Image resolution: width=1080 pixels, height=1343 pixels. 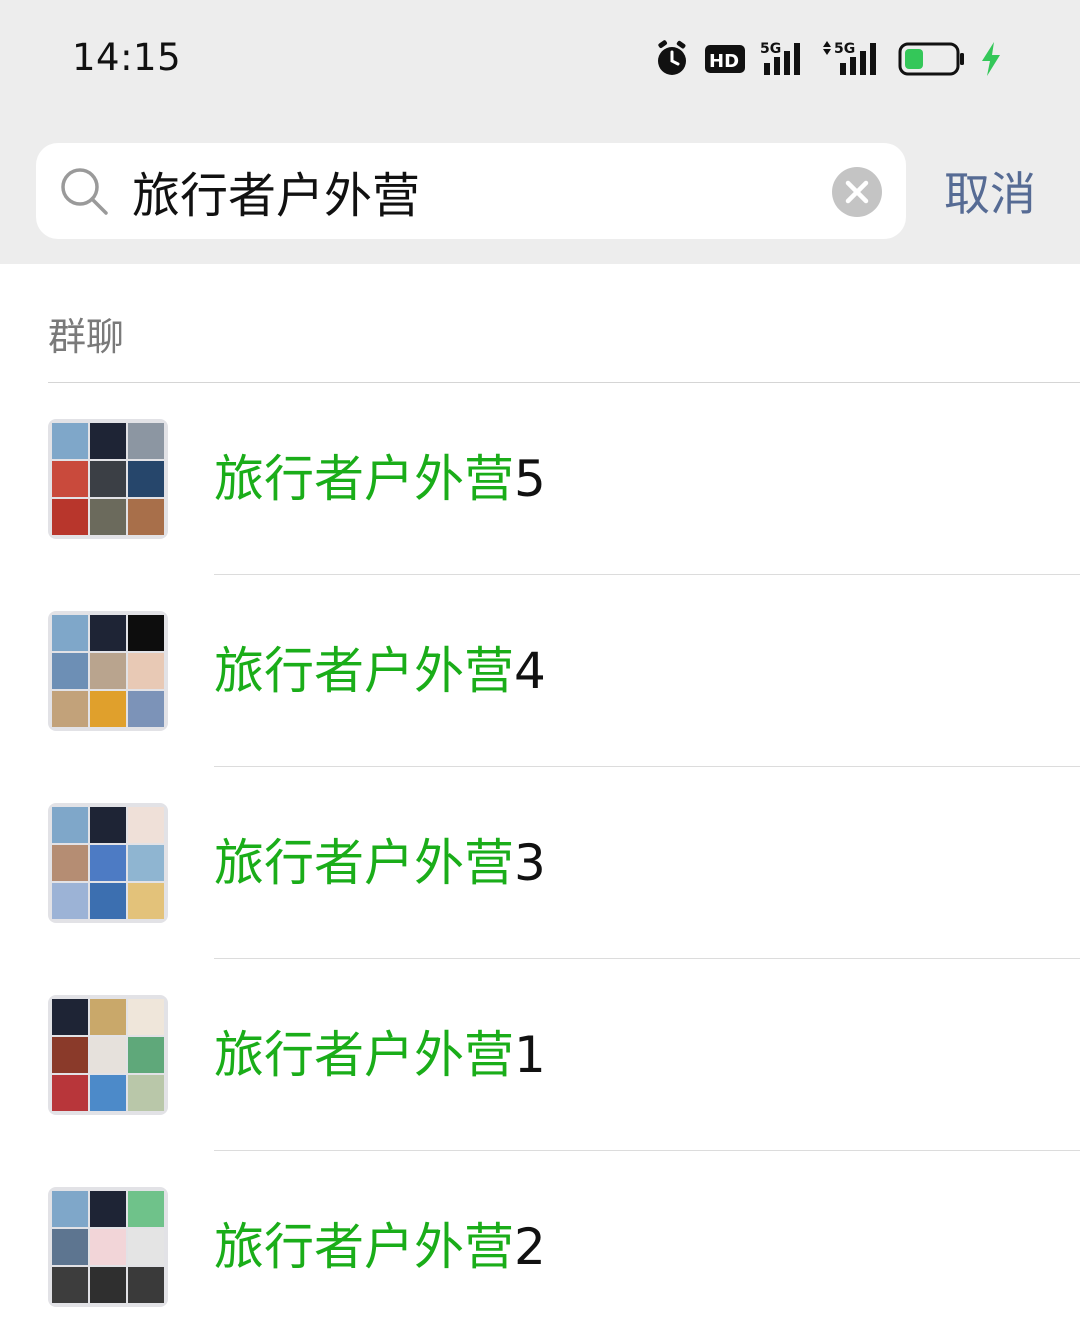 What do you see at coordinates (84, 191) in the screenshot?
I see `search-icon` at bounding box center [84, 191].